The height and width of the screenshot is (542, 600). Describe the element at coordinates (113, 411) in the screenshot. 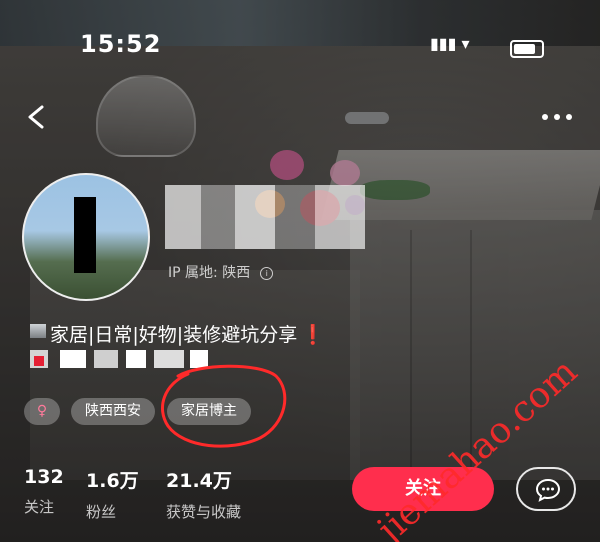

I see `location-tag: 陕西西安` at that location.